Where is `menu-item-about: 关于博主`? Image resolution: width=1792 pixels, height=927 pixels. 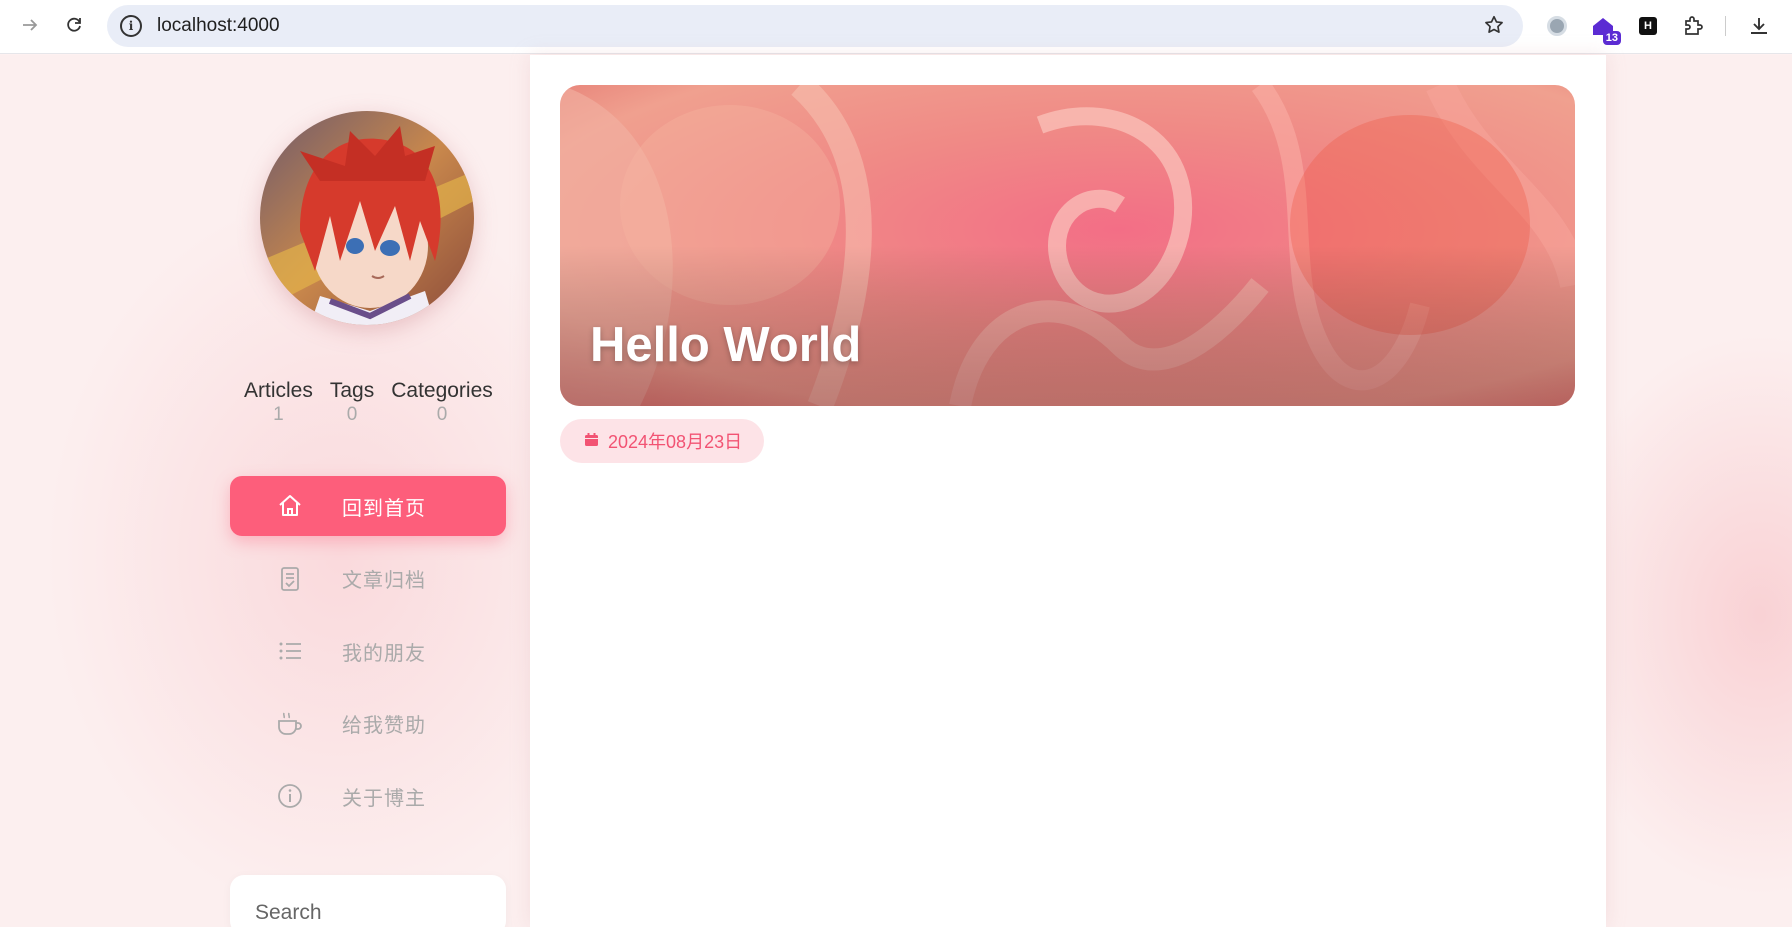 menu-item-about: 关于博主 is located at coordinates (368, 796).